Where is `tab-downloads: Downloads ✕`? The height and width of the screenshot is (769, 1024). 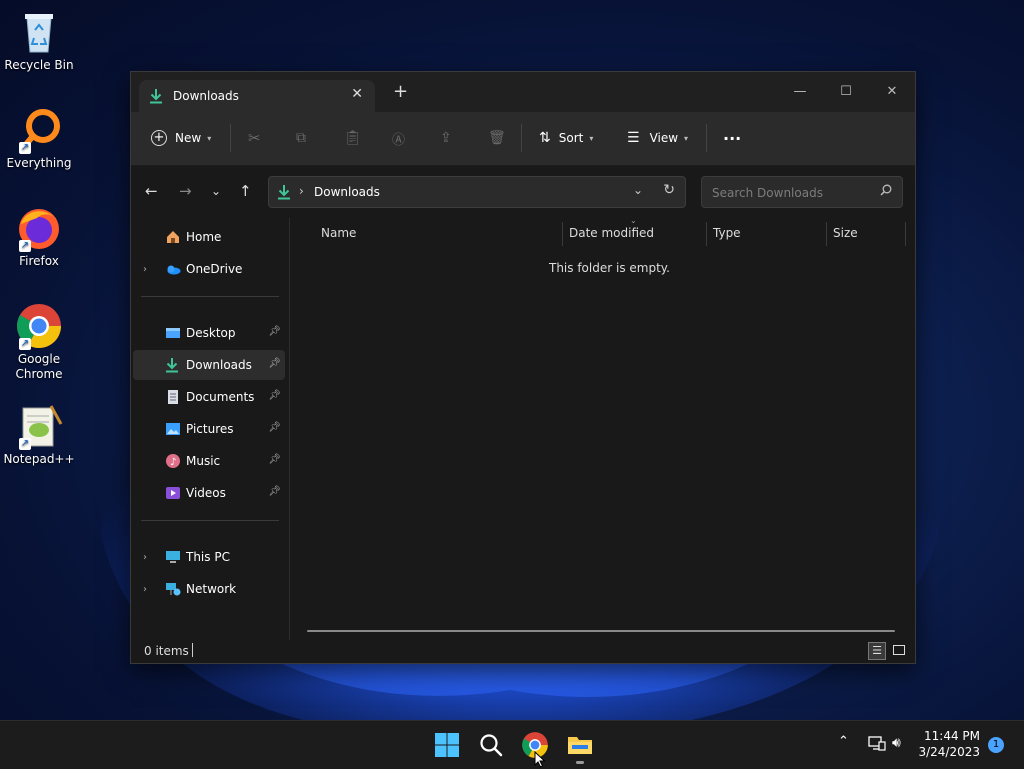 tab-downloads: Downloads ✕ is located at coordinates (257, 96).